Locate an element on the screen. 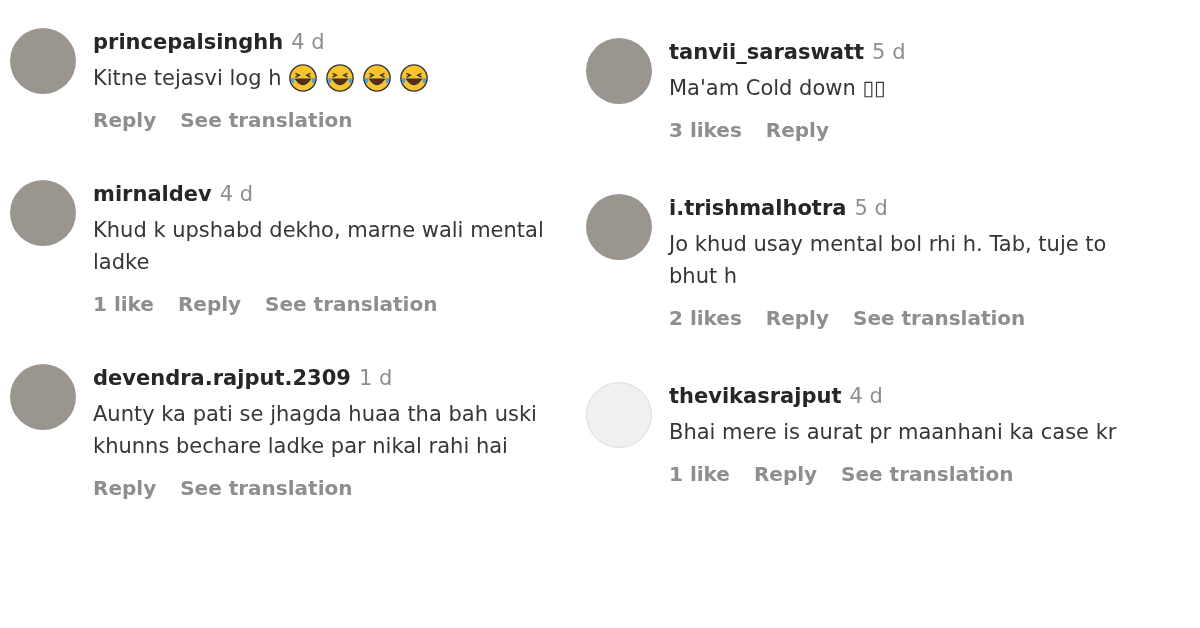 This screenshot has height=628, width=1200. comment-text: Kitne tejasvi log h is located at coordinates (187, 78).